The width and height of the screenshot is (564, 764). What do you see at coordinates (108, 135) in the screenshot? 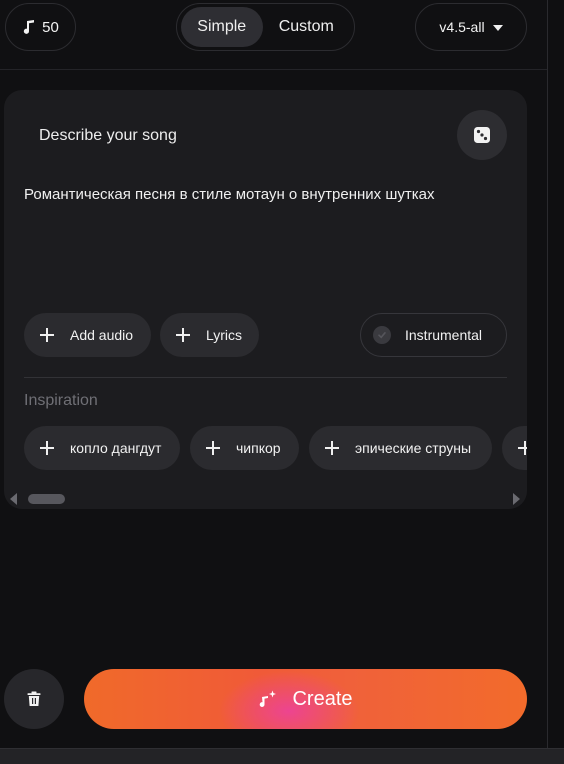
I see `card-title: Describe your song` at bounding box center [108, 135].